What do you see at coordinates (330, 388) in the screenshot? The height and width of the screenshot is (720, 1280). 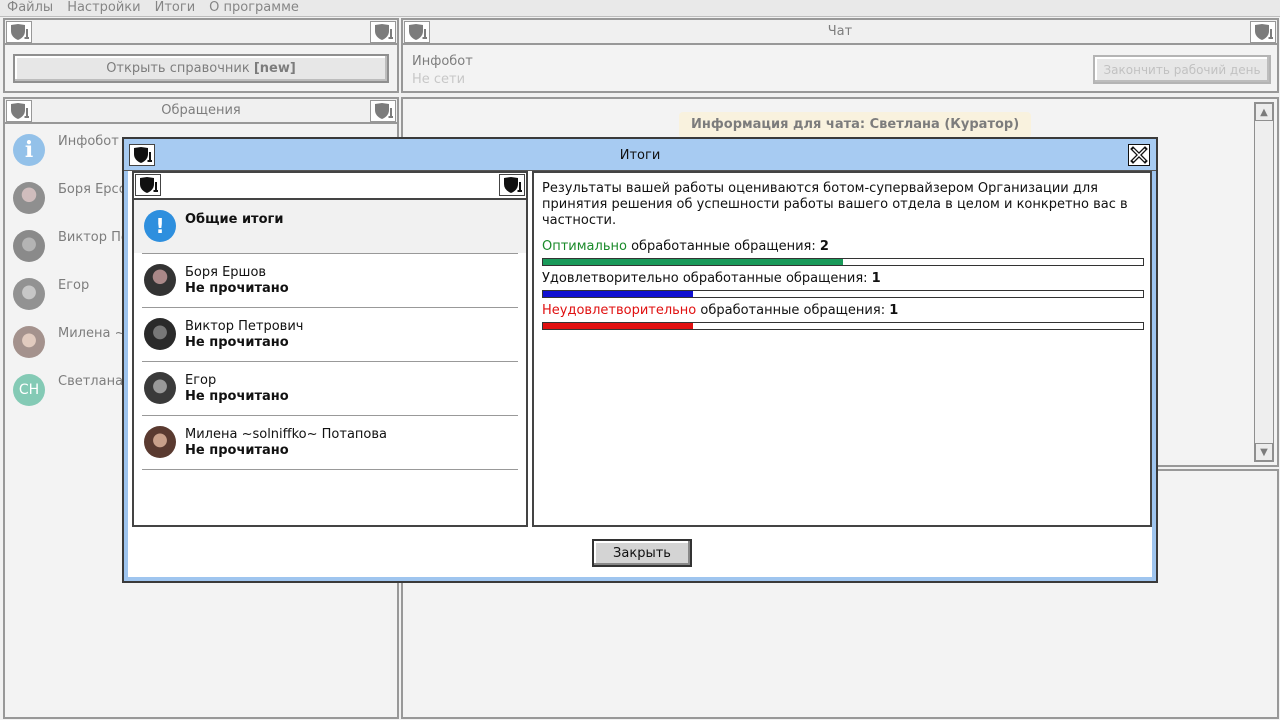 I see `list-item: Егор Не прочитано` at bounding box center [330, 388].